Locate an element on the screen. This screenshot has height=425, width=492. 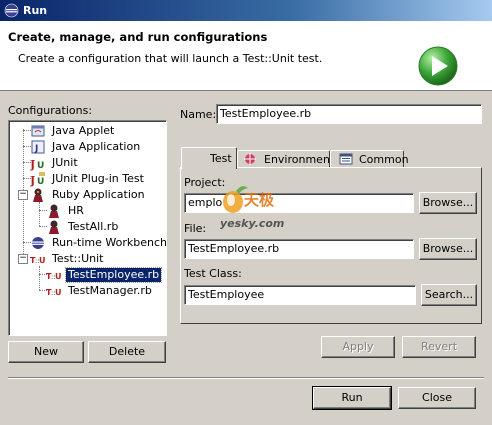
environment-icon is located at coordinates (250, 159).